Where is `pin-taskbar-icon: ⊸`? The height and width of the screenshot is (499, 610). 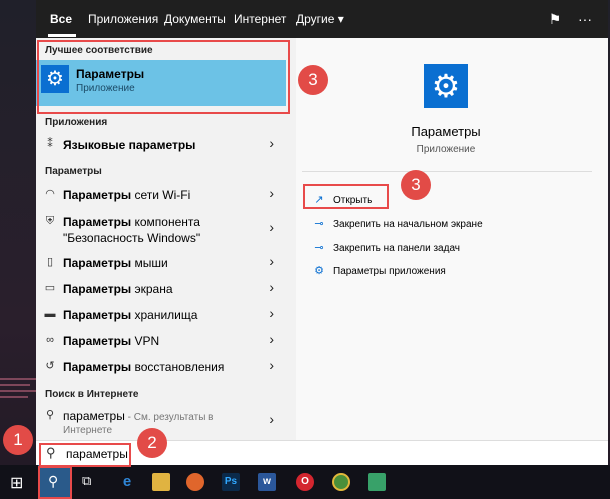 pin-taskbar-icon: ⊸ is located at coordinates (319, 248).